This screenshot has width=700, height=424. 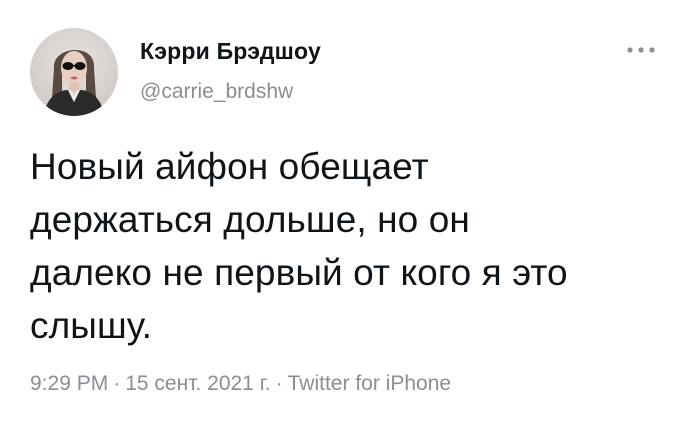 I want to click on tweet-source-link: Twitter for iPhone, so click(x=369, y=383).